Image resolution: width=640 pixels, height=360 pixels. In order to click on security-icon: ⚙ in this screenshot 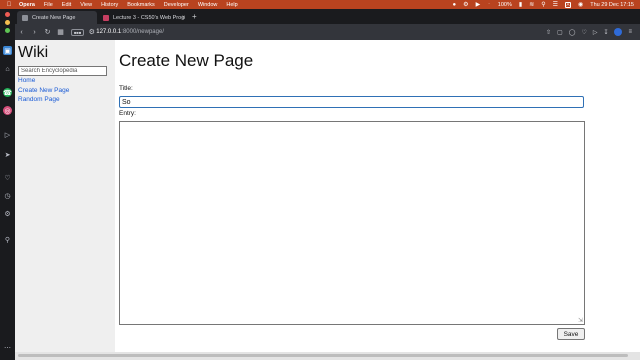, I will do `click(91, 32)`.